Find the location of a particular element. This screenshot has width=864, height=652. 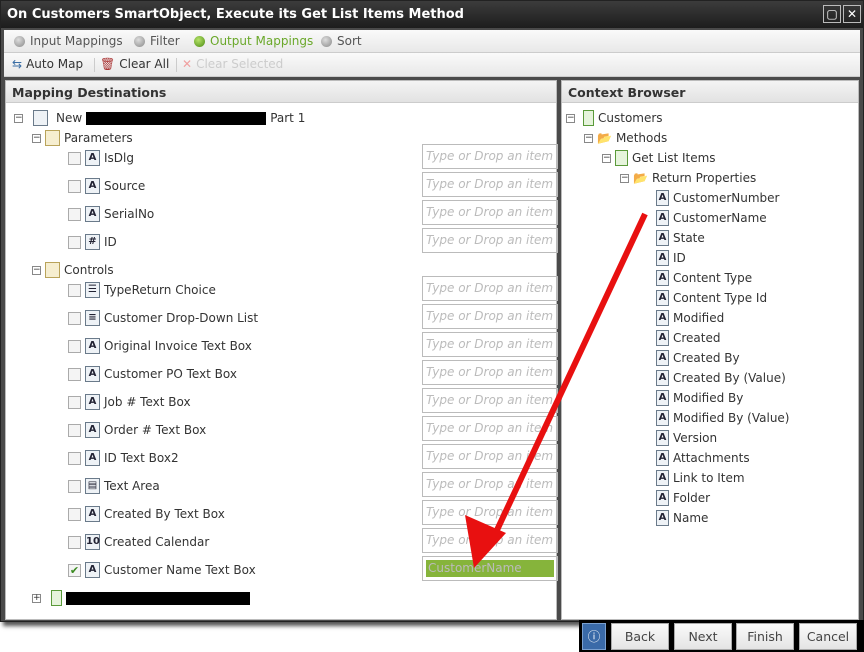

next-button: Next is located at coordinates (703, 636).